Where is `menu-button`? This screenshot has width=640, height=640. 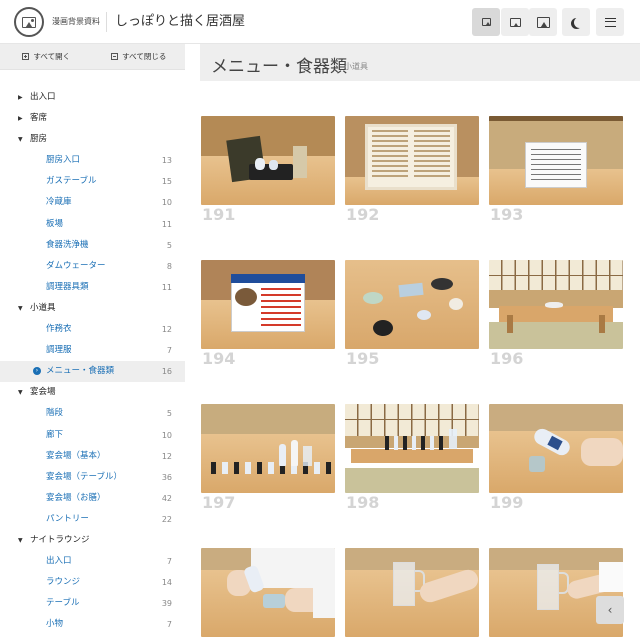
menu-button is located at coordinates (610, 22).